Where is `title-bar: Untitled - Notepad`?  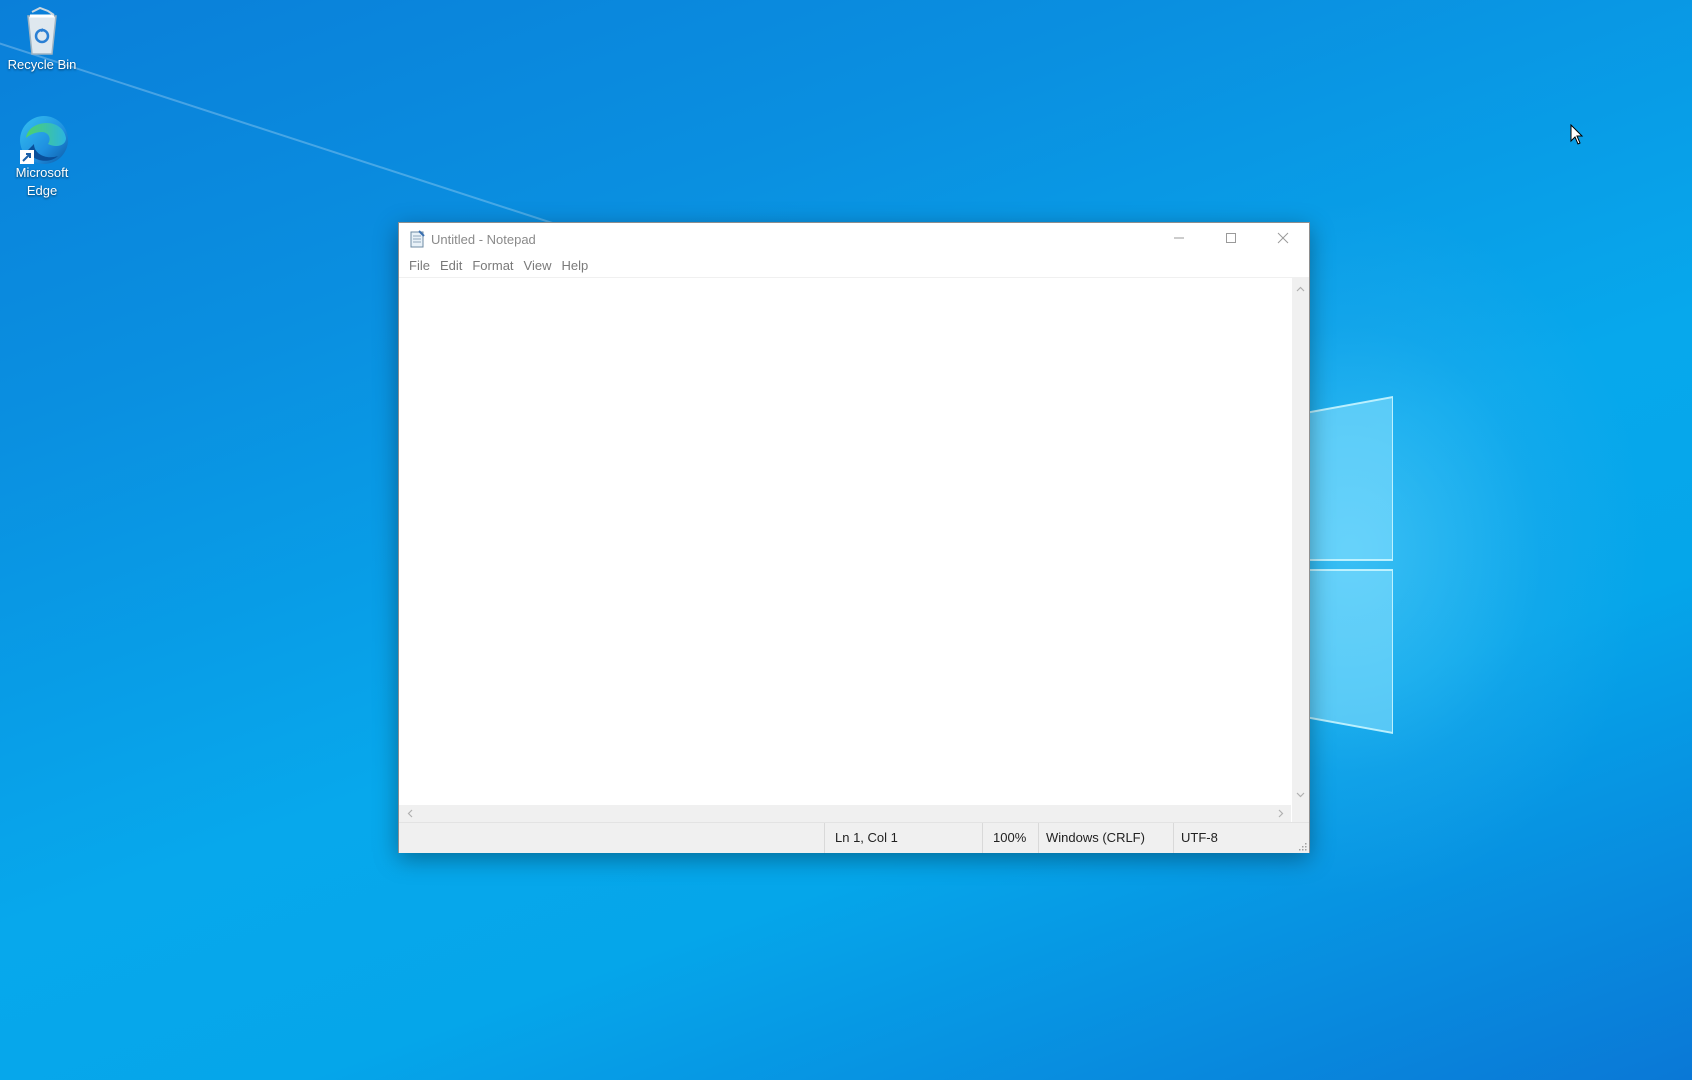 title-bar: Untitled - Notepad is located at coordinates (854, 239).